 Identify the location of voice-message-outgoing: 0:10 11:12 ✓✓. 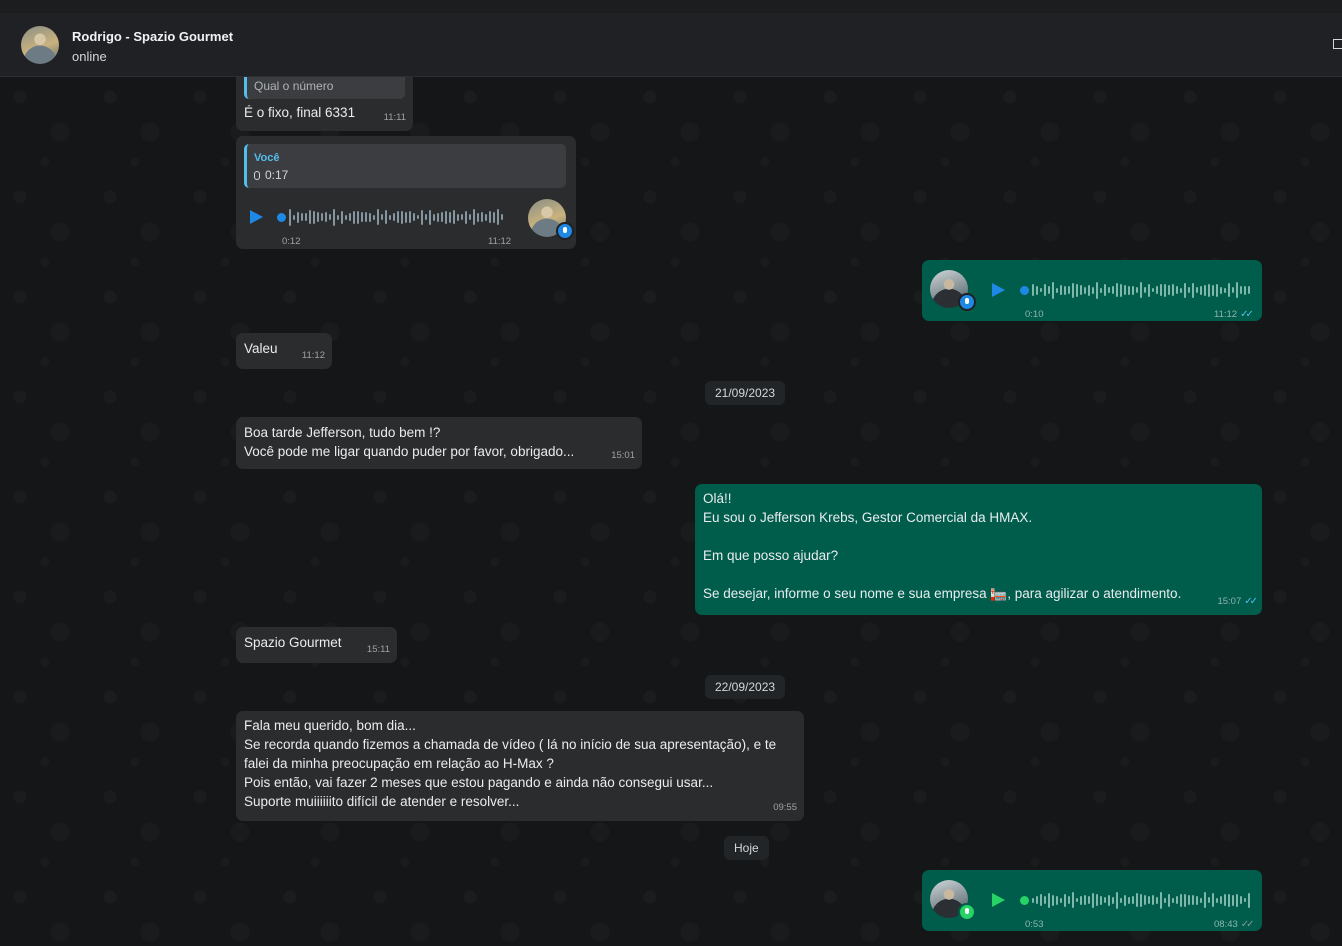
(1092, 290).